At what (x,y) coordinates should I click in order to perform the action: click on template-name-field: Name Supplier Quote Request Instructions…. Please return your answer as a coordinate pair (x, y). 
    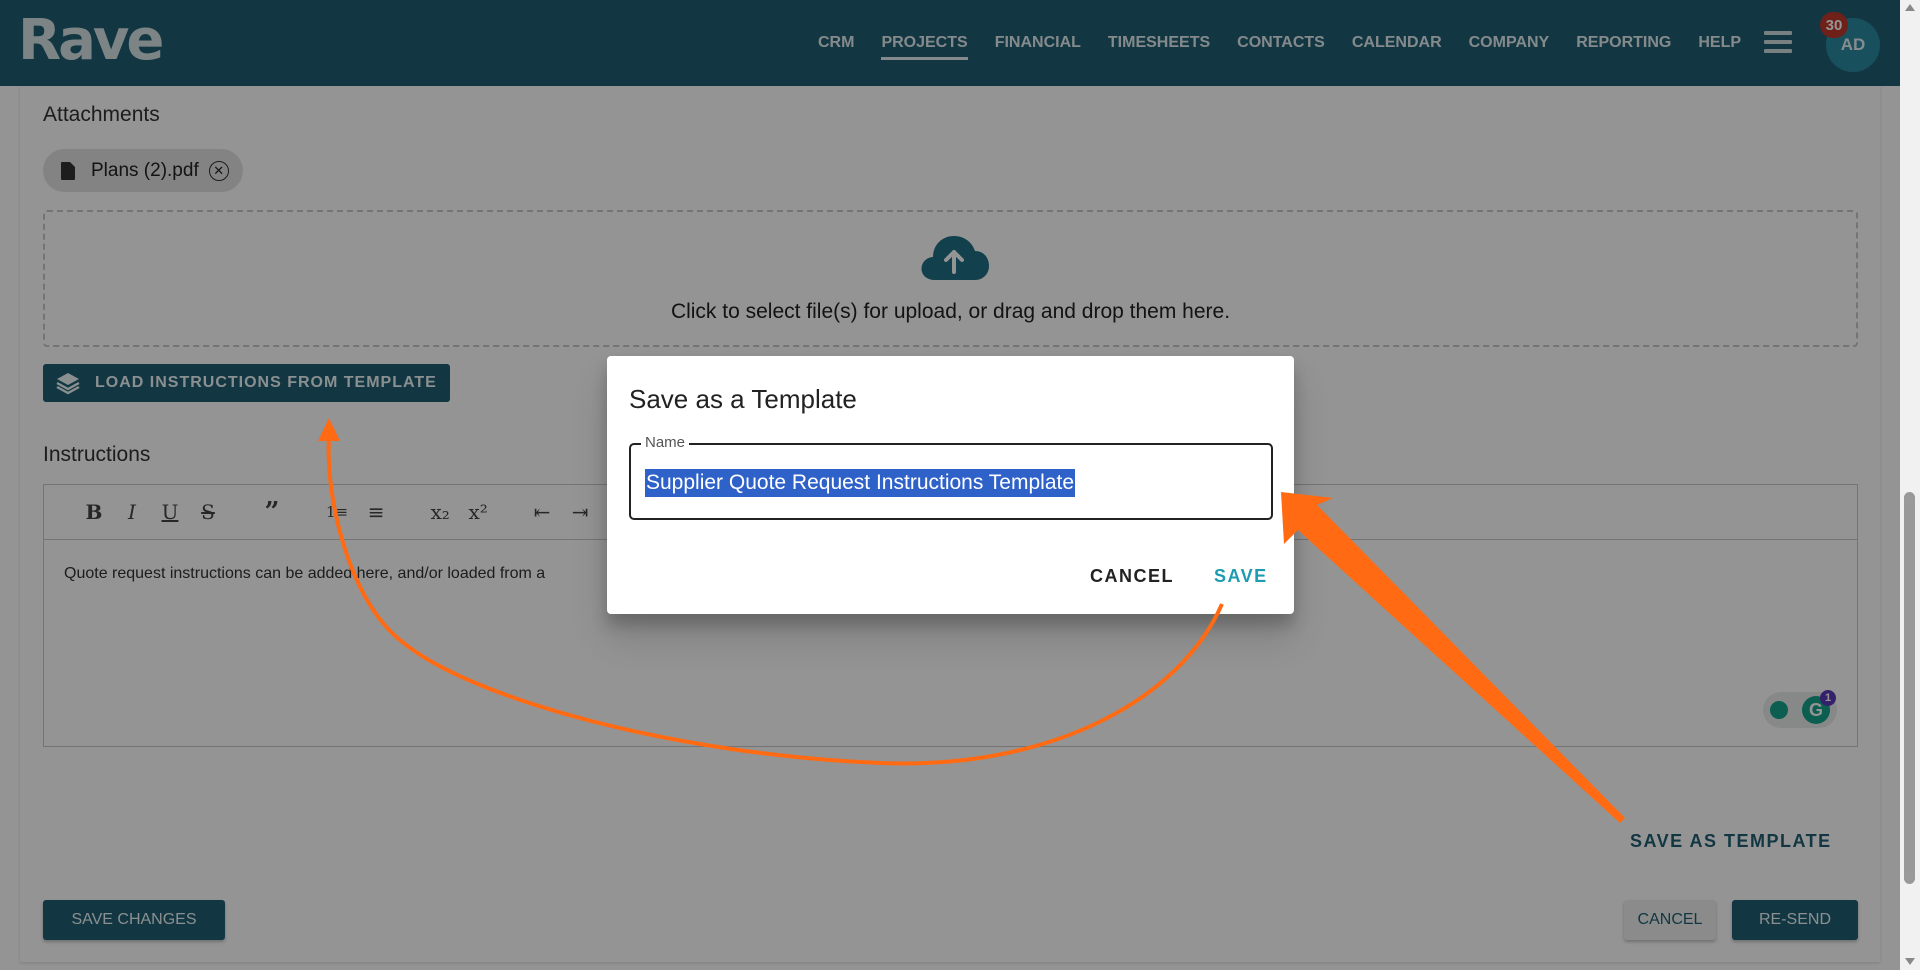
    Looking at the image, I should click on (951, 477).